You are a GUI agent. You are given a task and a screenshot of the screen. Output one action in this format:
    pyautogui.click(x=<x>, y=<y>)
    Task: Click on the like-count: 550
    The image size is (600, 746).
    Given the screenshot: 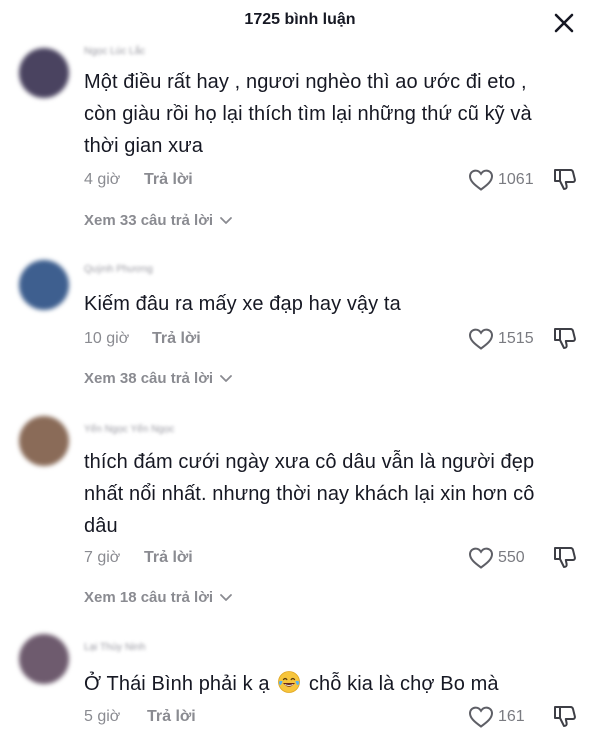 What is the action you would take?
    pyautogui.click(x=511, y=557)
    